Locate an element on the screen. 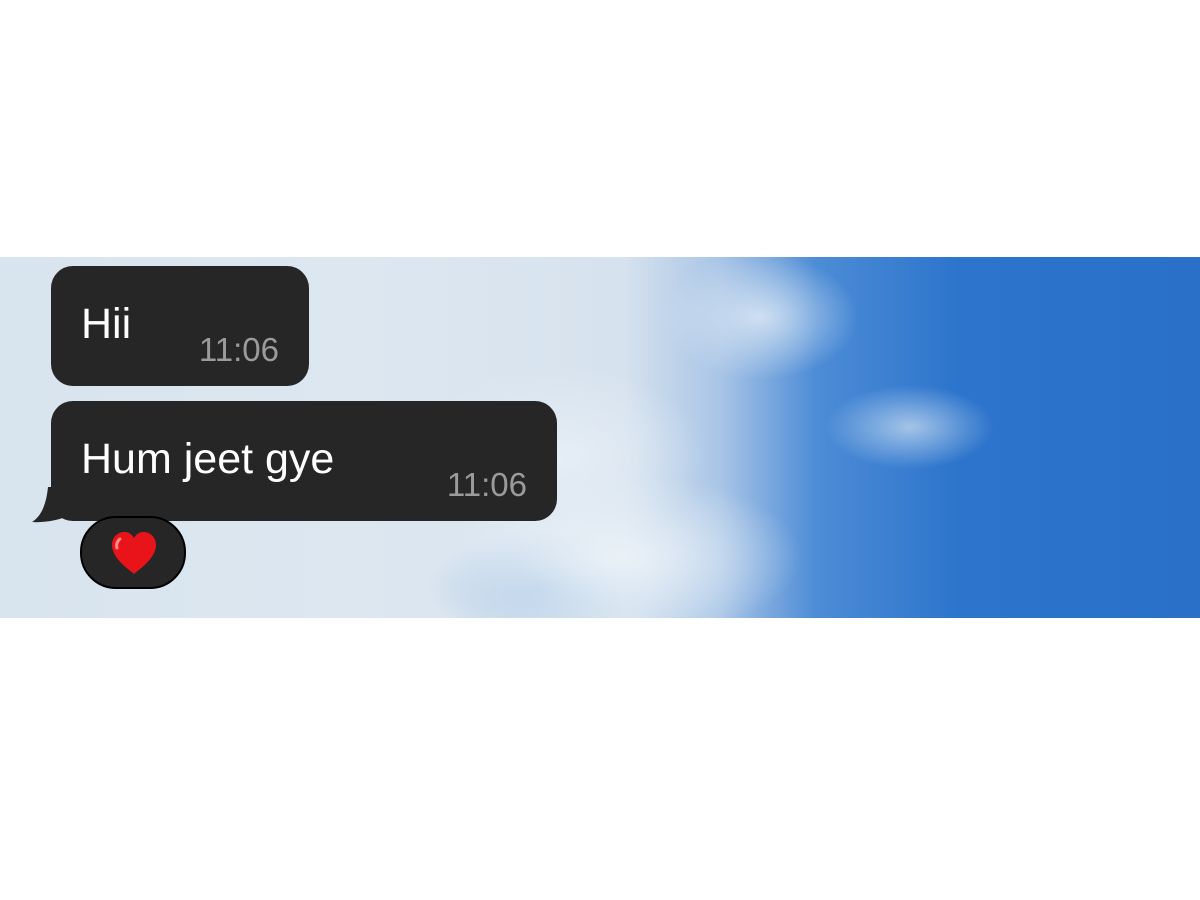 This screenshot has height=900, width=1200. heart-icon is located at coordinates (134, 553).